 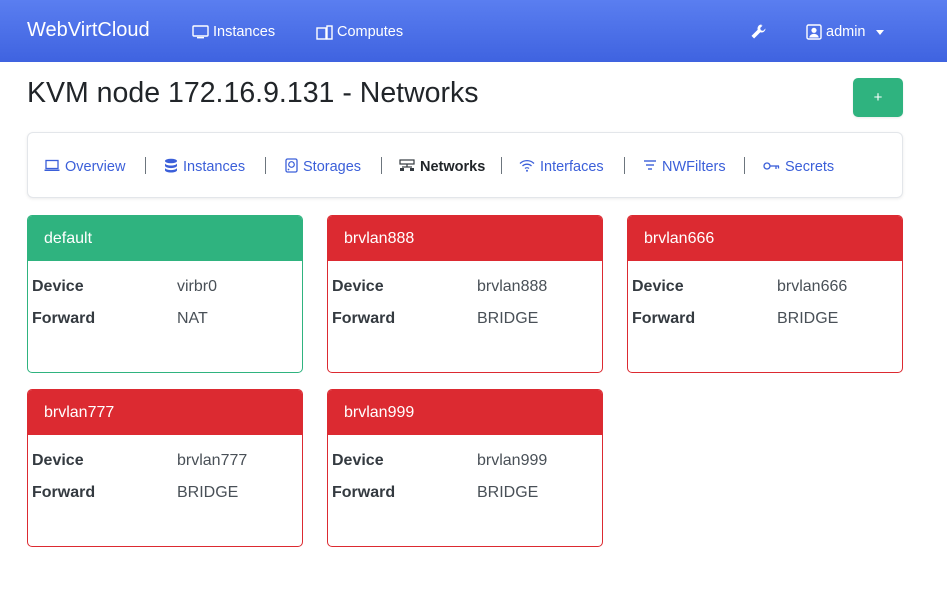 I want to click on wifi-icon, so click(x=527, y=167).